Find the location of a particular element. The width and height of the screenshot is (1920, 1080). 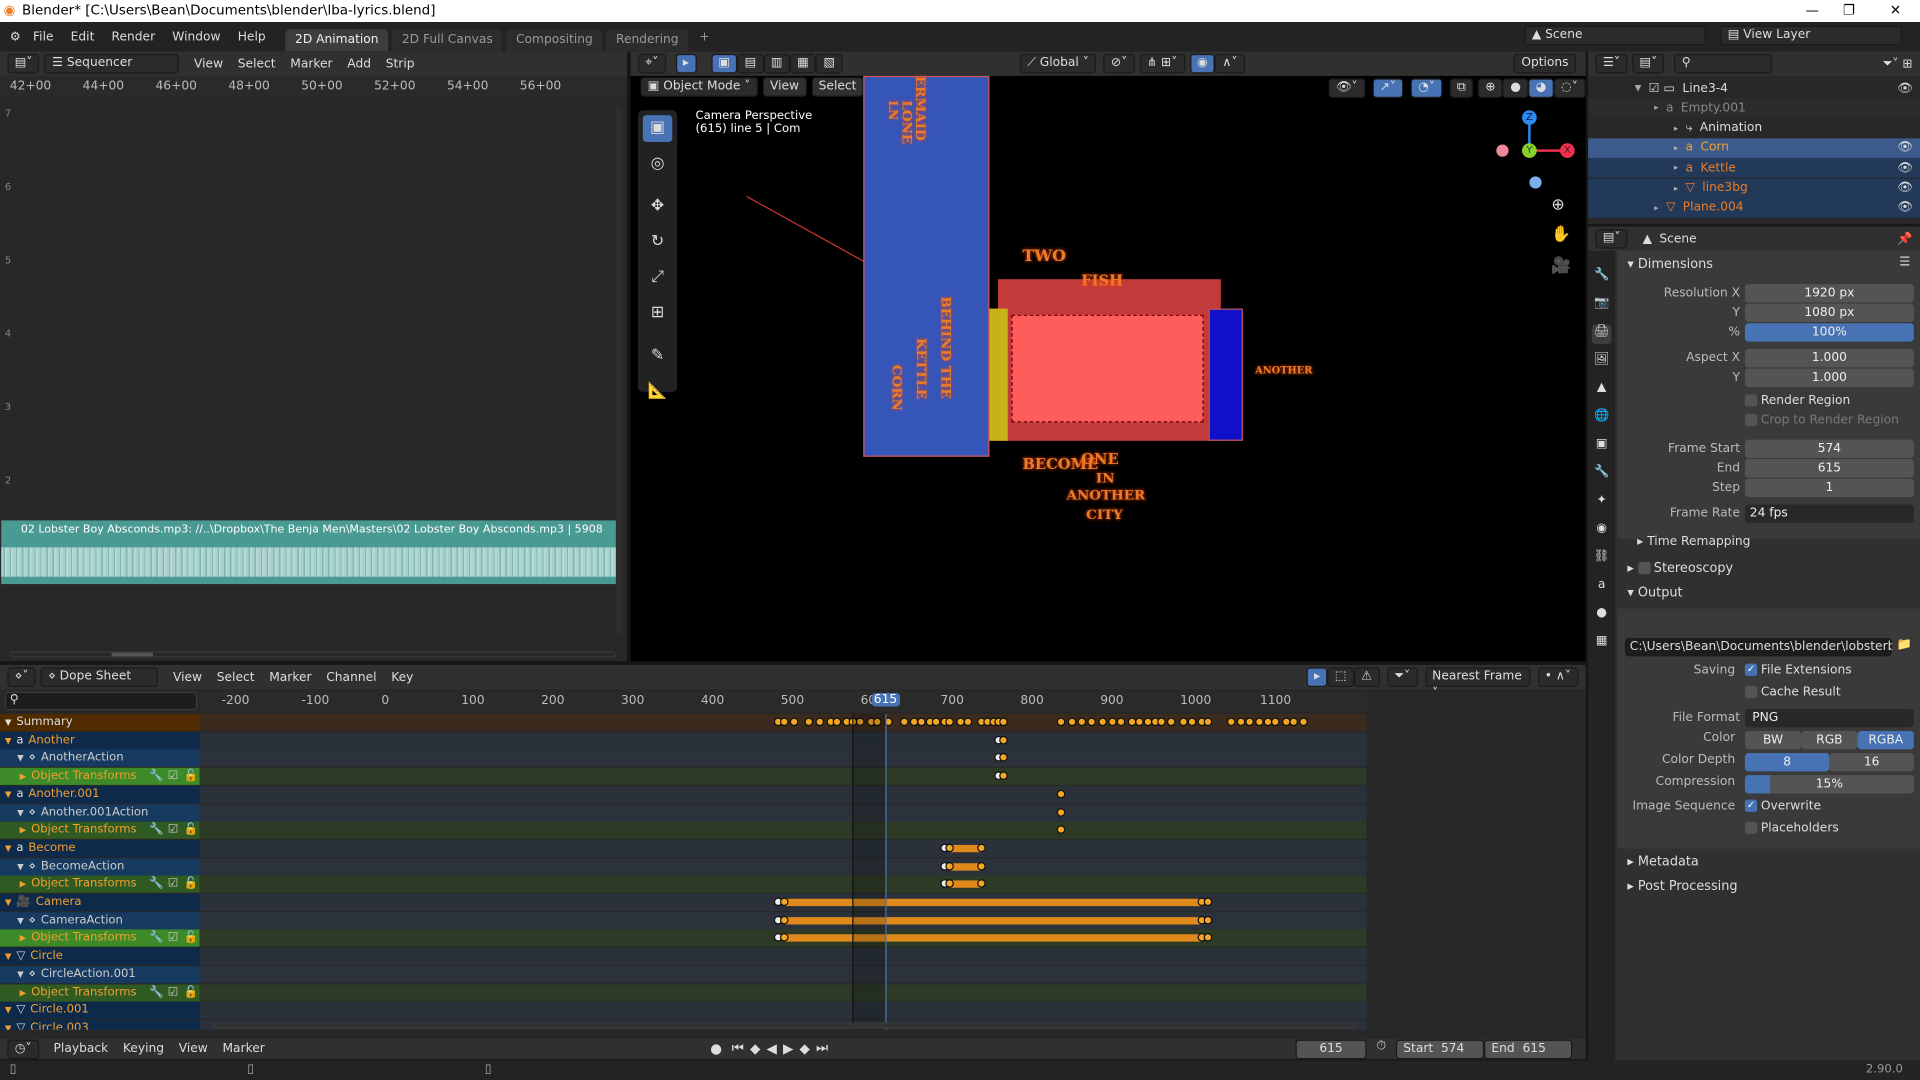

channel-action: ▼ ⋄ CameraAction is located at coordinates (100, 920).